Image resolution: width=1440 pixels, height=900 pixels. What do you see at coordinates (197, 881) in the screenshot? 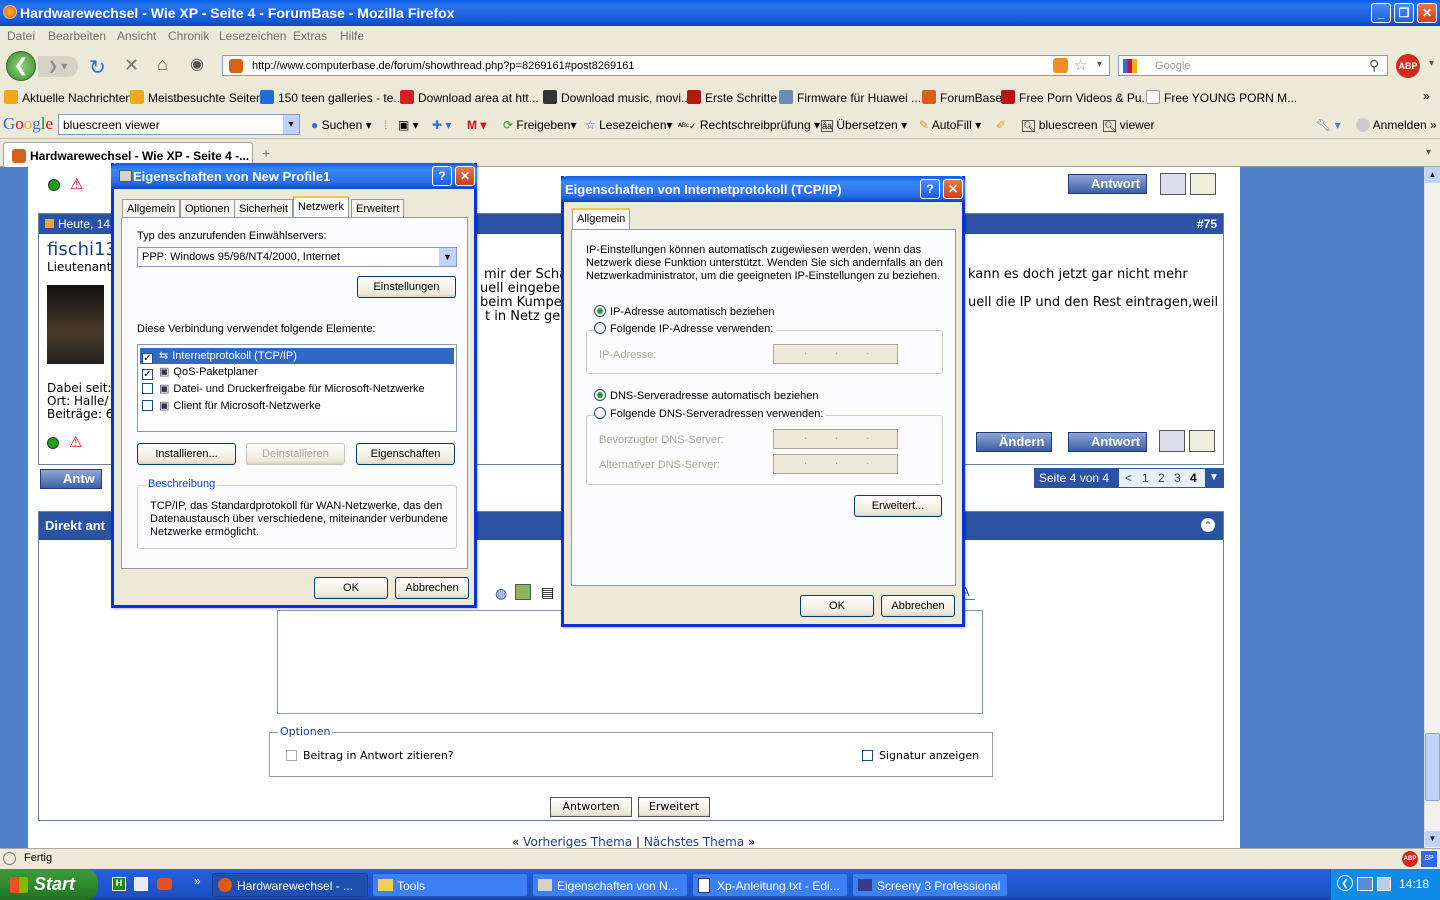
I see `quicklaunch-more-icon: »` at bounding box center [197, 881].